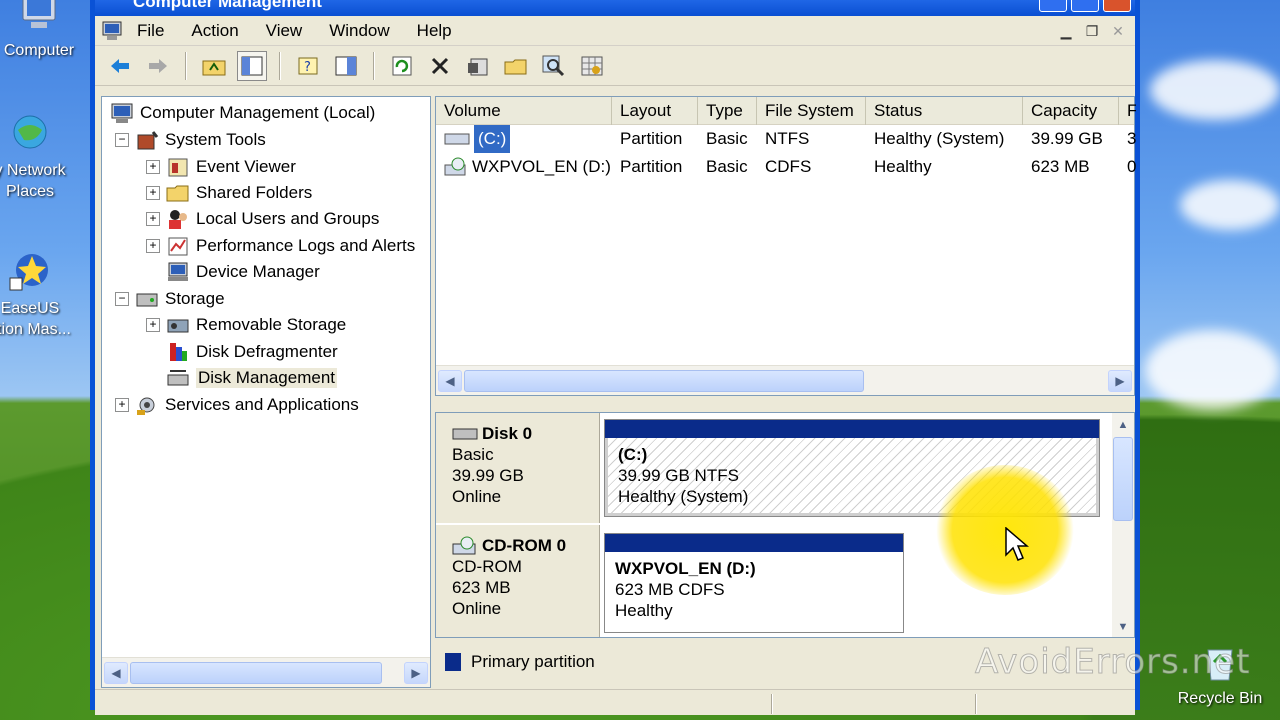  What do you see at coordinates (481, 587) in the screenshot?
I see `disk-size: 623 MB` at bounding box center [481, 587].